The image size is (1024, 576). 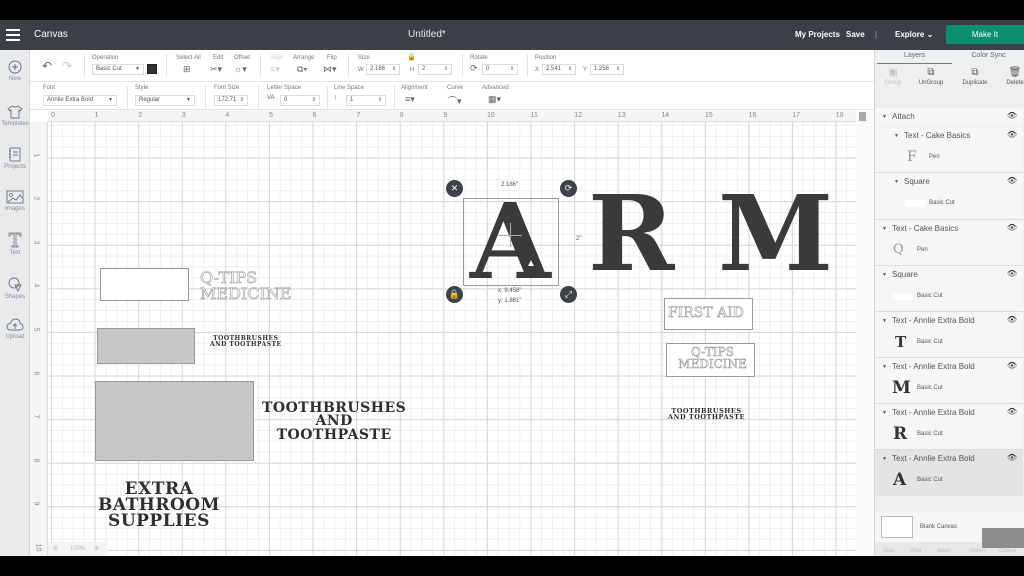 What do you see at coordinates (1010, 76) in the screenshot?
I see `delete-button: 🗑 Delete` at bounding box center [1010, 76].